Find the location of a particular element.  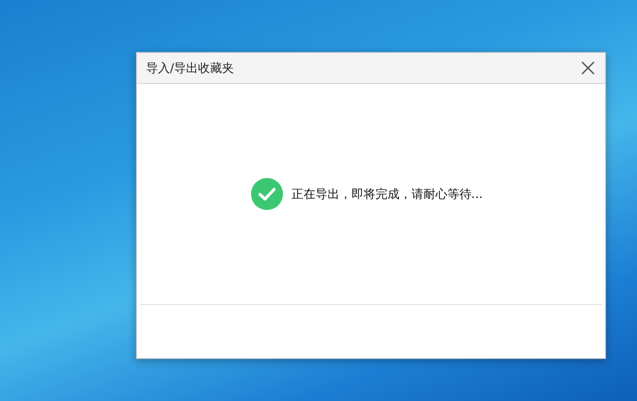

close-icon is located at coordinates (588, 68).